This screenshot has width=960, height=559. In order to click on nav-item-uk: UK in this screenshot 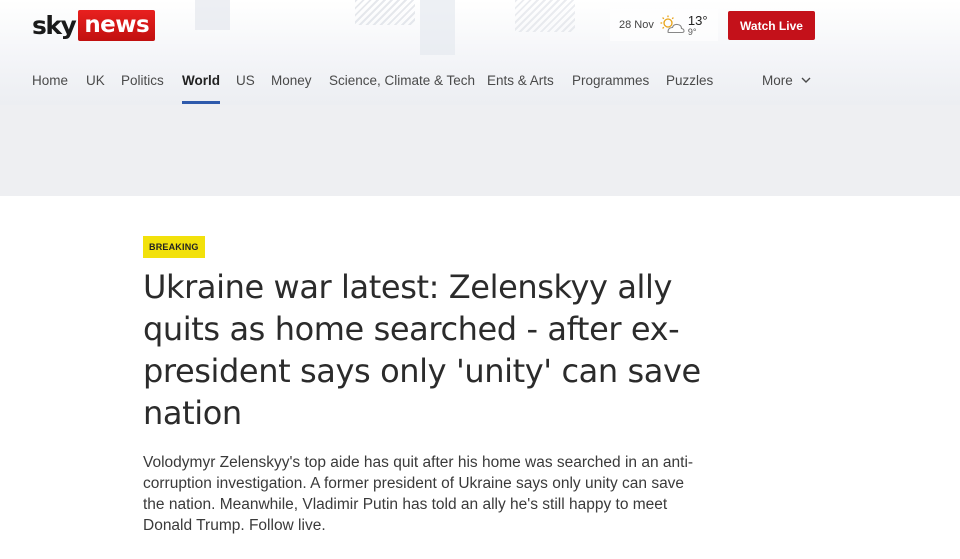, I will do `click(95, 87)`.